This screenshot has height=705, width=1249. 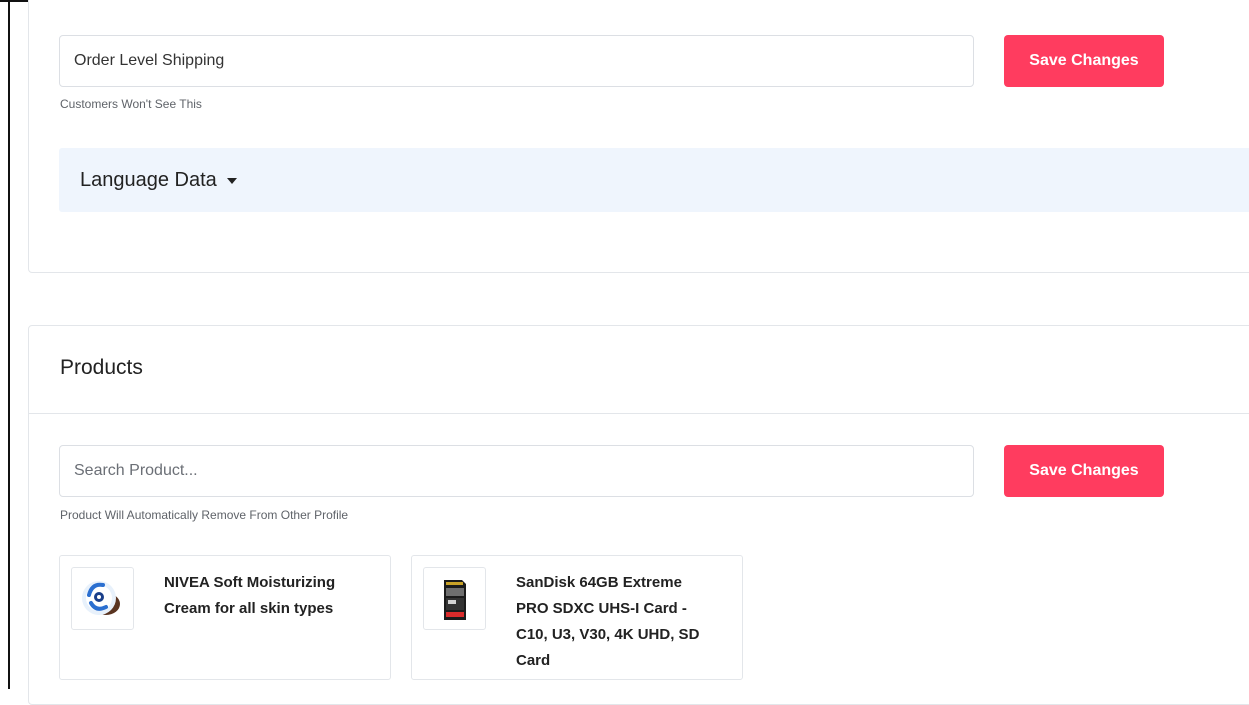 What do you see at coordinates (516, 61) in the screenshot?
I see `profile-name-input` at bounding box center [516, 61].